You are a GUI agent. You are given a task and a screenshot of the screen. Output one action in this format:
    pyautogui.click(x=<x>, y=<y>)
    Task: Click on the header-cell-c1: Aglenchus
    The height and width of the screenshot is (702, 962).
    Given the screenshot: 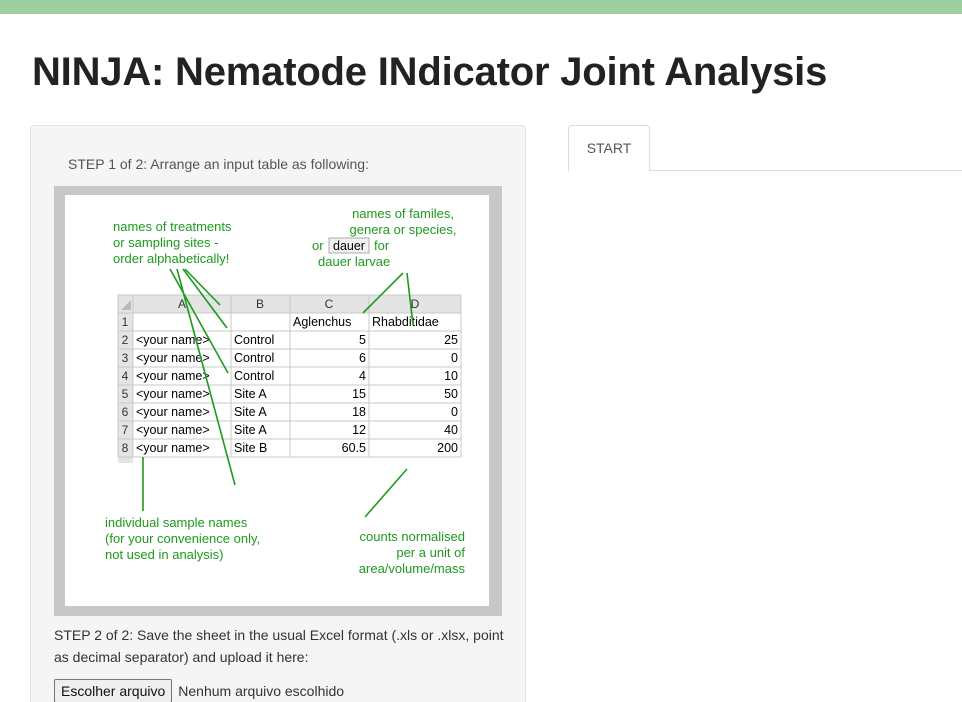 What is the action you would take?
    pyautogui.click(x=322, y=322)
    